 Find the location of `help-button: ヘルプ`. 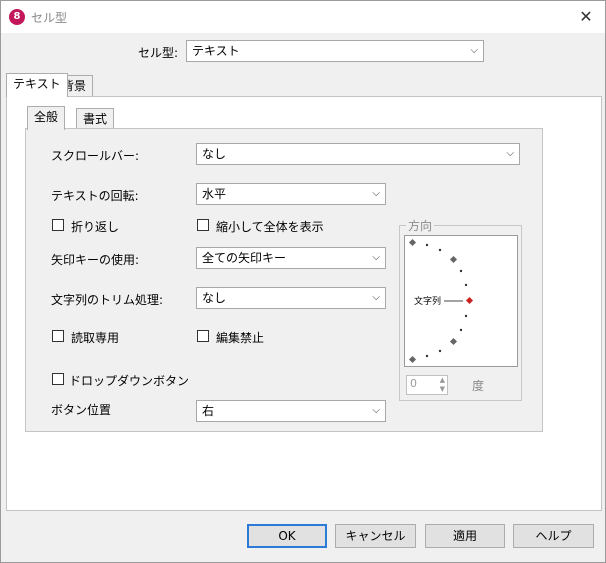

help-button: ヘルプ is located at coordinates (553, 536).